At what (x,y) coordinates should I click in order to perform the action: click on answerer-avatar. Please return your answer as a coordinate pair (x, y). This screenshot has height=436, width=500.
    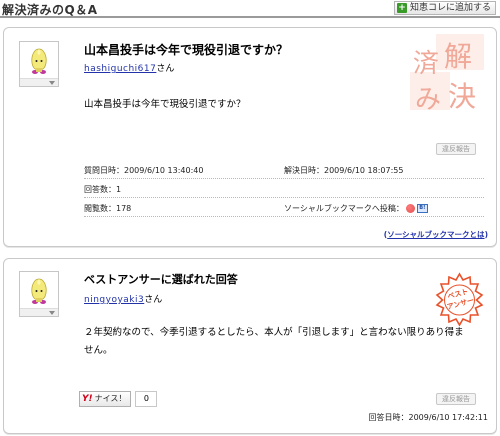
    Looking at the image, I should click on (39, 294).